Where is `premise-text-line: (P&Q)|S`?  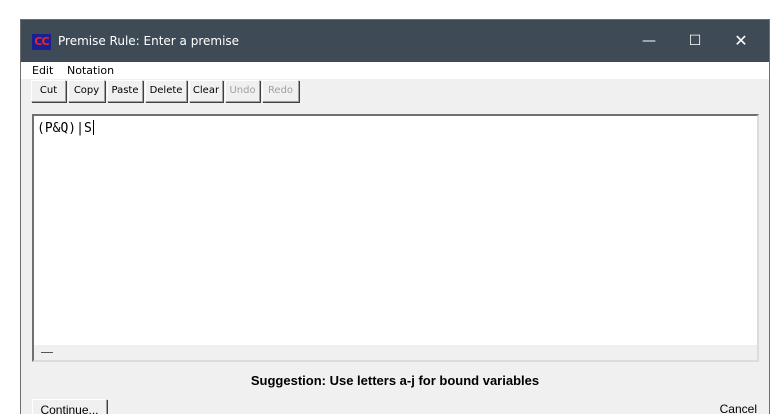 premise-text-line: (P&Q)|S is located at coordinates (65, 128).